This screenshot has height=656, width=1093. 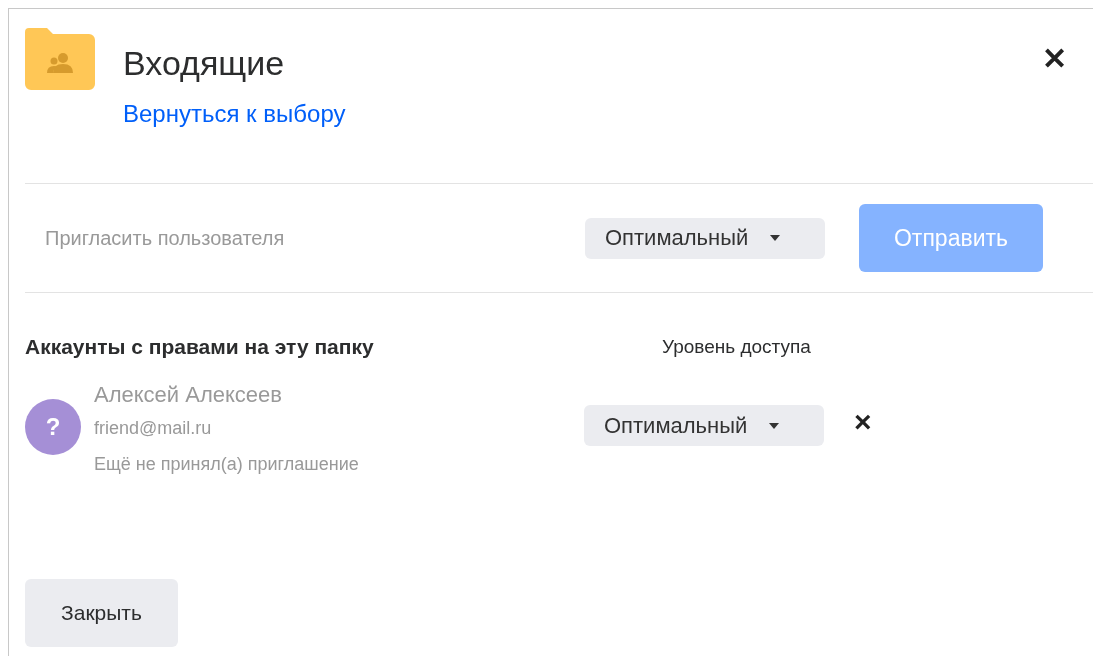 What do you see at coordinates (101, 613) in the screenshot?
I see `close-button: Закрыть` at bounding box center [101, 613].